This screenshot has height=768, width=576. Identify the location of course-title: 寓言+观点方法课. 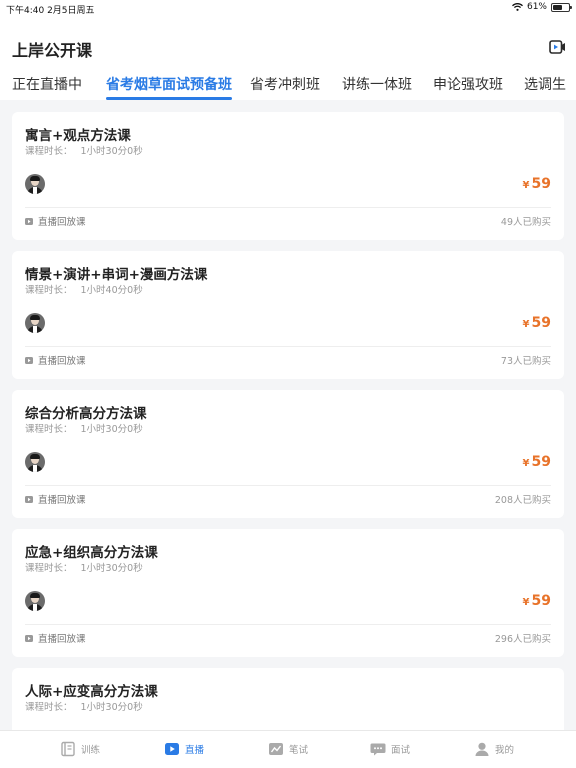
(78, 136).